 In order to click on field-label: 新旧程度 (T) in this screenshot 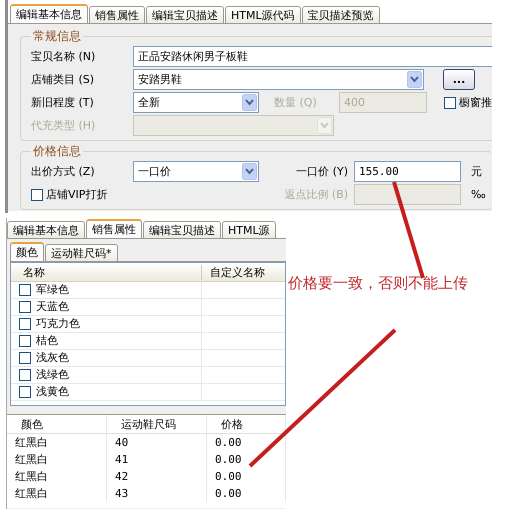, I will do `click(63, 102)`.